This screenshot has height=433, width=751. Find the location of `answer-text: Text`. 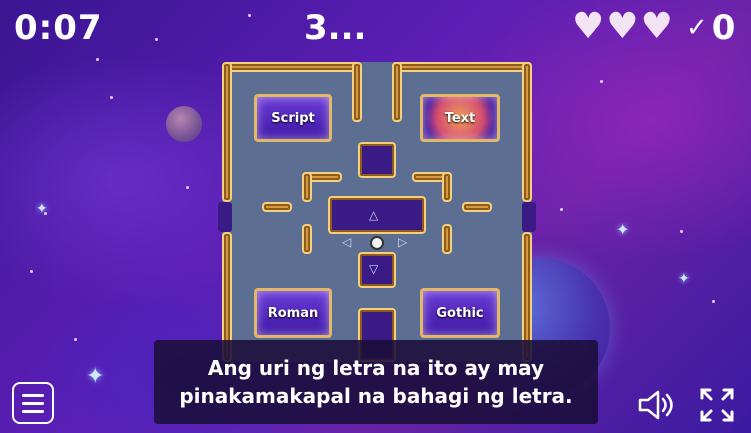

answer-text: Text is located at coordinates (460, 118).